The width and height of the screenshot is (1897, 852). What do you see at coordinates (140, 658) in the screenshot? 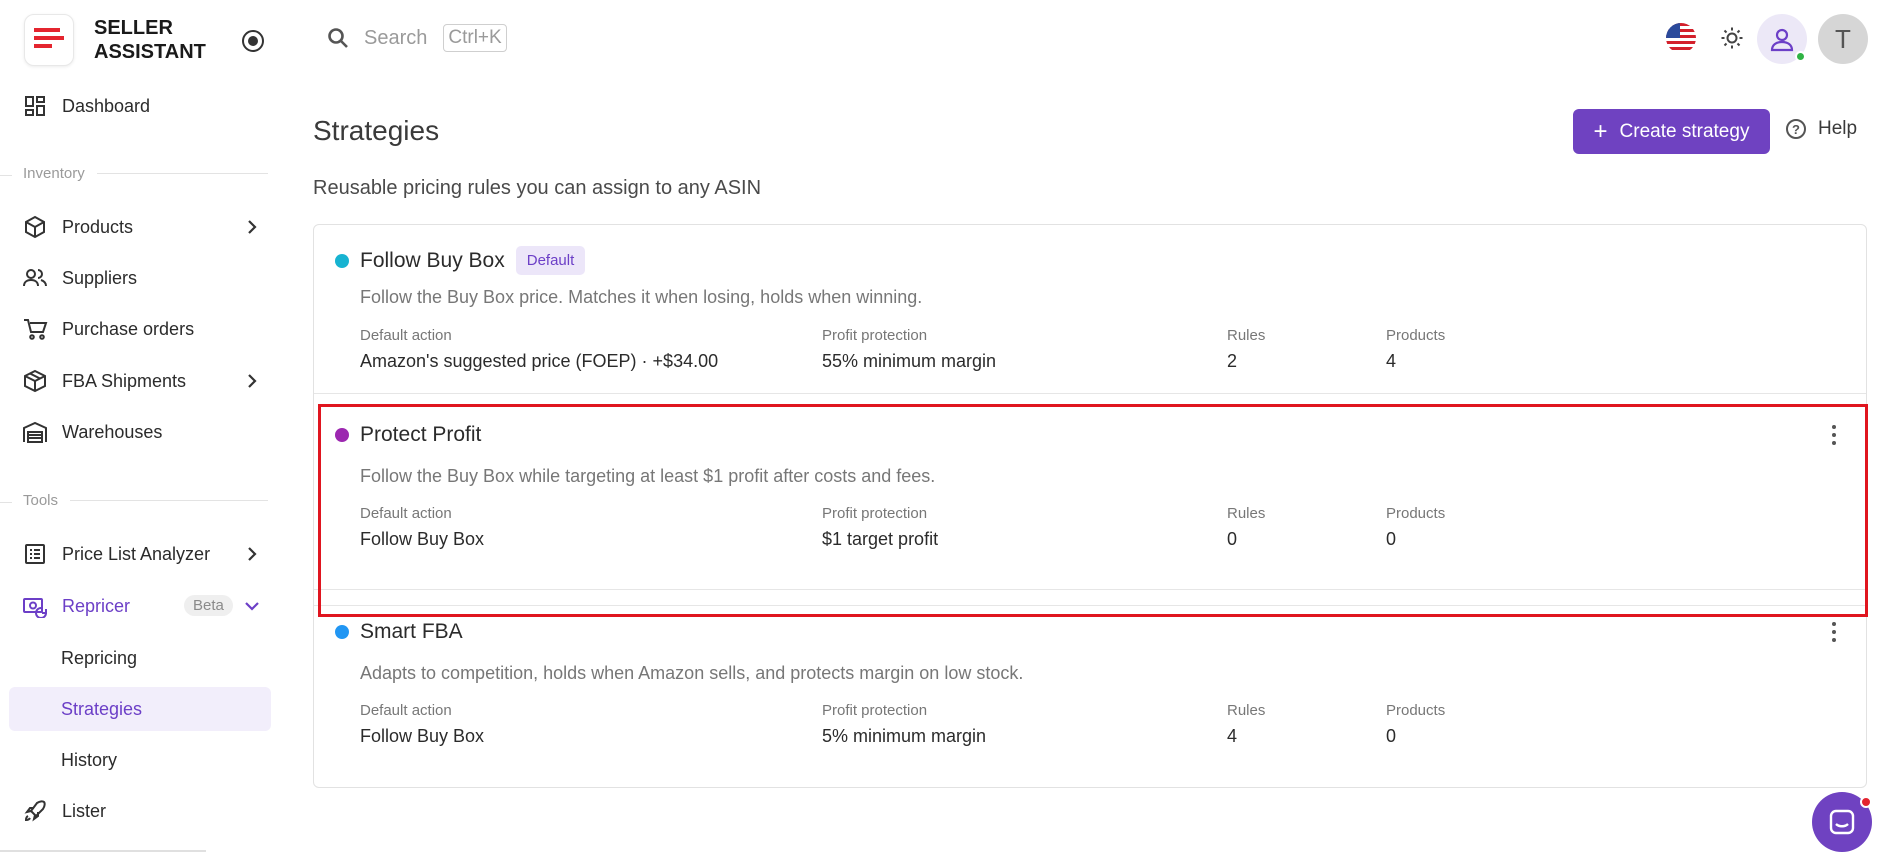
I see `sidebar-item-repricing: Repricing` at bounding box center [140, 658].